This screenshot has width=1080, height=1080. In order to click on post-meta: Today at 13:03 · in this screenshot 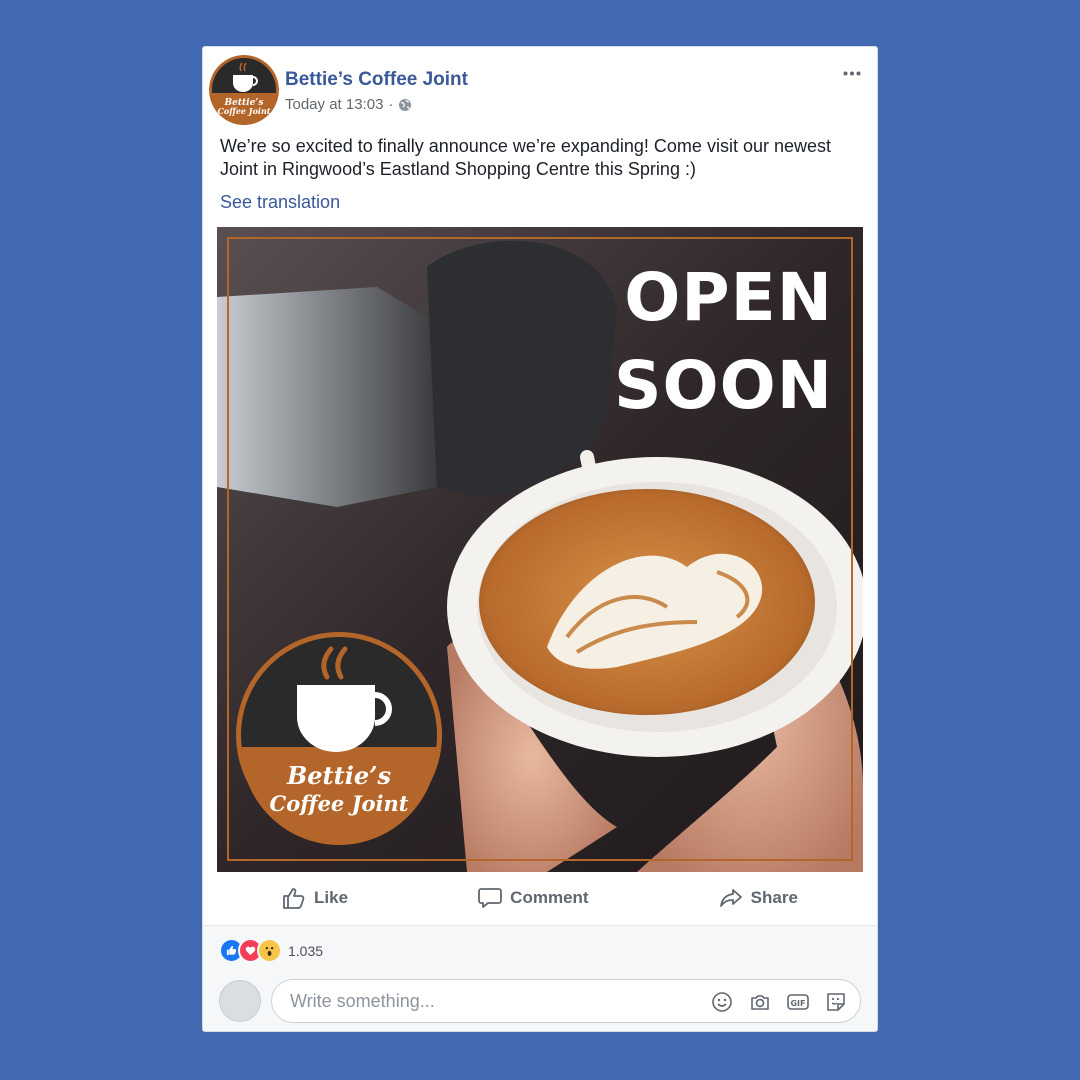, I will do `click(348, 104)`.